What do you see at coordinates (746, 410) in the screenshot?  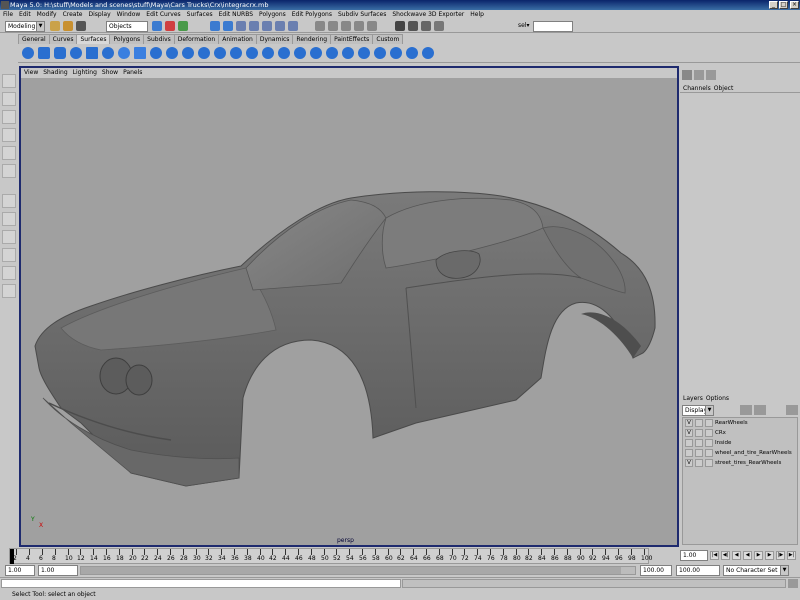 I see `new-layer-icon` at bounding box center [746, 410].